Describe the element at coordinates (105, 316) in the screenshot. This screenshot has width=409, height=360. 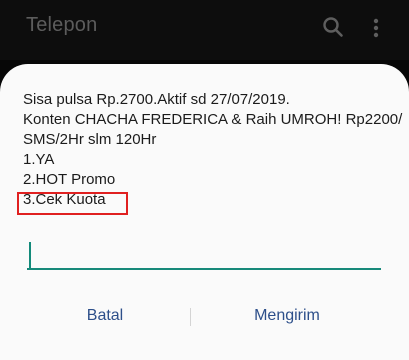
I see `cancel-button: Batal` at that location.